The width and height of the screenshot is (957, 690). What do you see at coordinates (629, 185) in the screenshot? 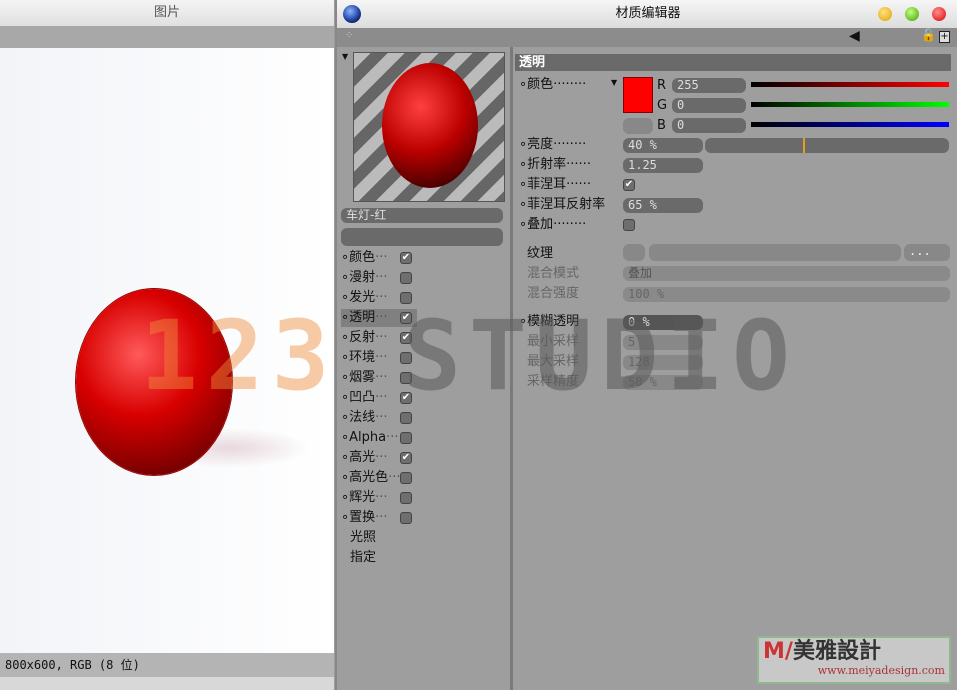
I see `fresnel-checkbox: ✔` at bounding box center [629, 185].